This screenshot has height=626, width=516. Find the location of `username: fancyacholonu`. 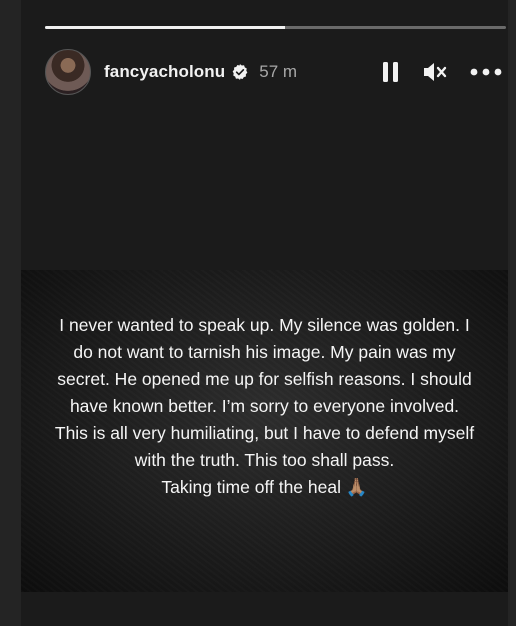

username: fancyacholonu is located at coordinates (164, 72).